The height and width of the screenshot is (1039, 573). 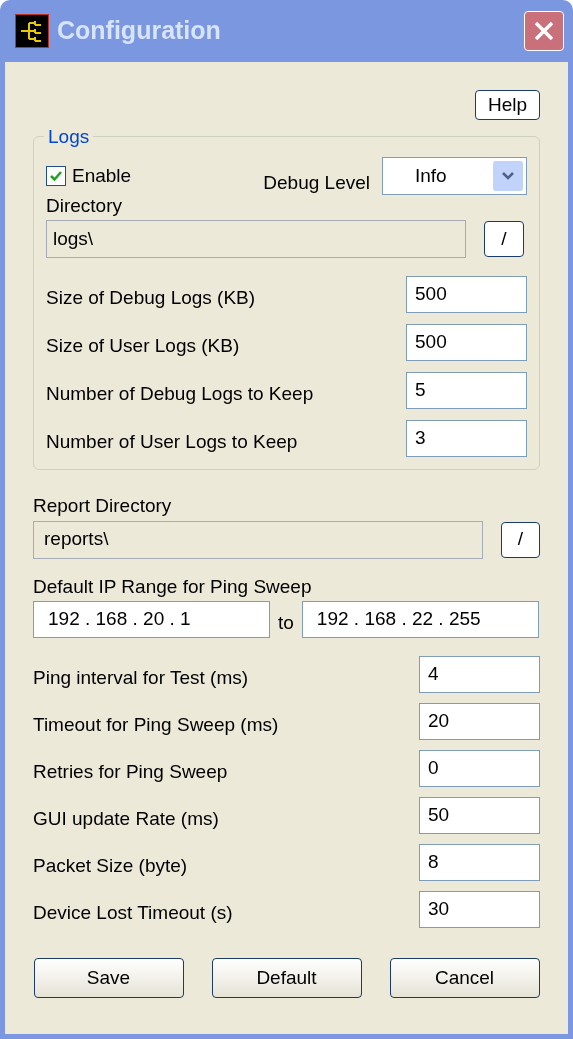 What do you see at coordinates (479, 674) in the screenshot?
I see `number-field: 4` at bounding box center [479, 674].